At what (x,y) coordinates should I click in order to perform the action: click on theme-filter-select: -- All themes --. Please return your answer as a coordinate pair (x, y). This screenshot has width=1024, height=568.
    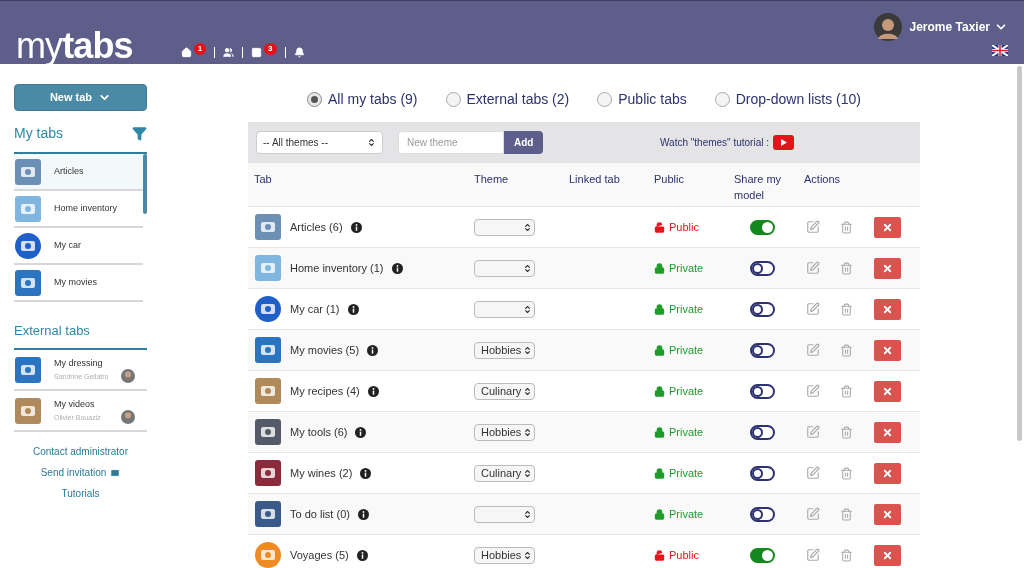
    Looking at the image, I should click on (319, 142).